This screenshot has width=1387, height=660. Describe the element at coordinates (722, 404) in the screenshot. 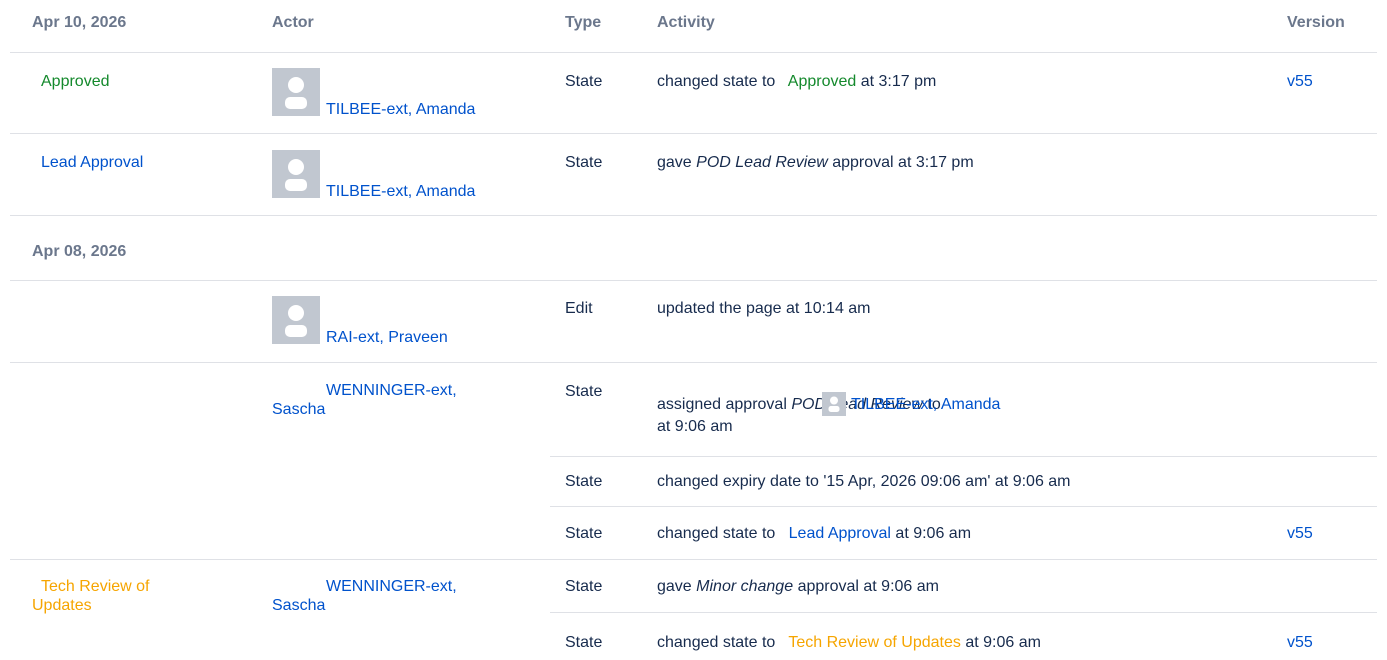

I see `activity-text: assigned approval` at that location.